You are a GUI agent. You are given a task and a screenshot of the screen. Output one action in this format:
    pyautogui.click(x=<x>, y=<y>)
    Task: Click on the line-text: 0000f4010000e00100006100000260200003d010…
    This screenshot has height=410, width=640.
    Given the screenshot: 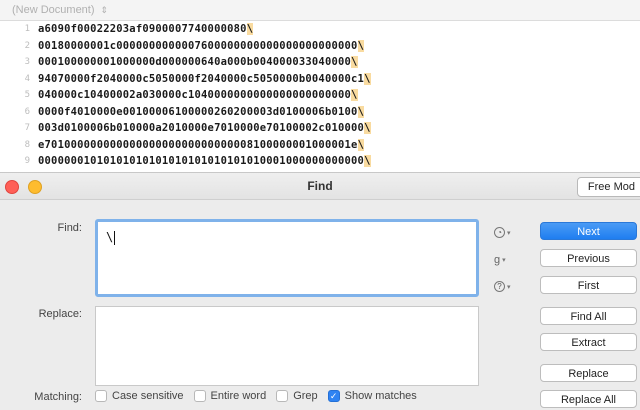 What is the action you would take?
    pyautogui.click(x=201, y=111)
    